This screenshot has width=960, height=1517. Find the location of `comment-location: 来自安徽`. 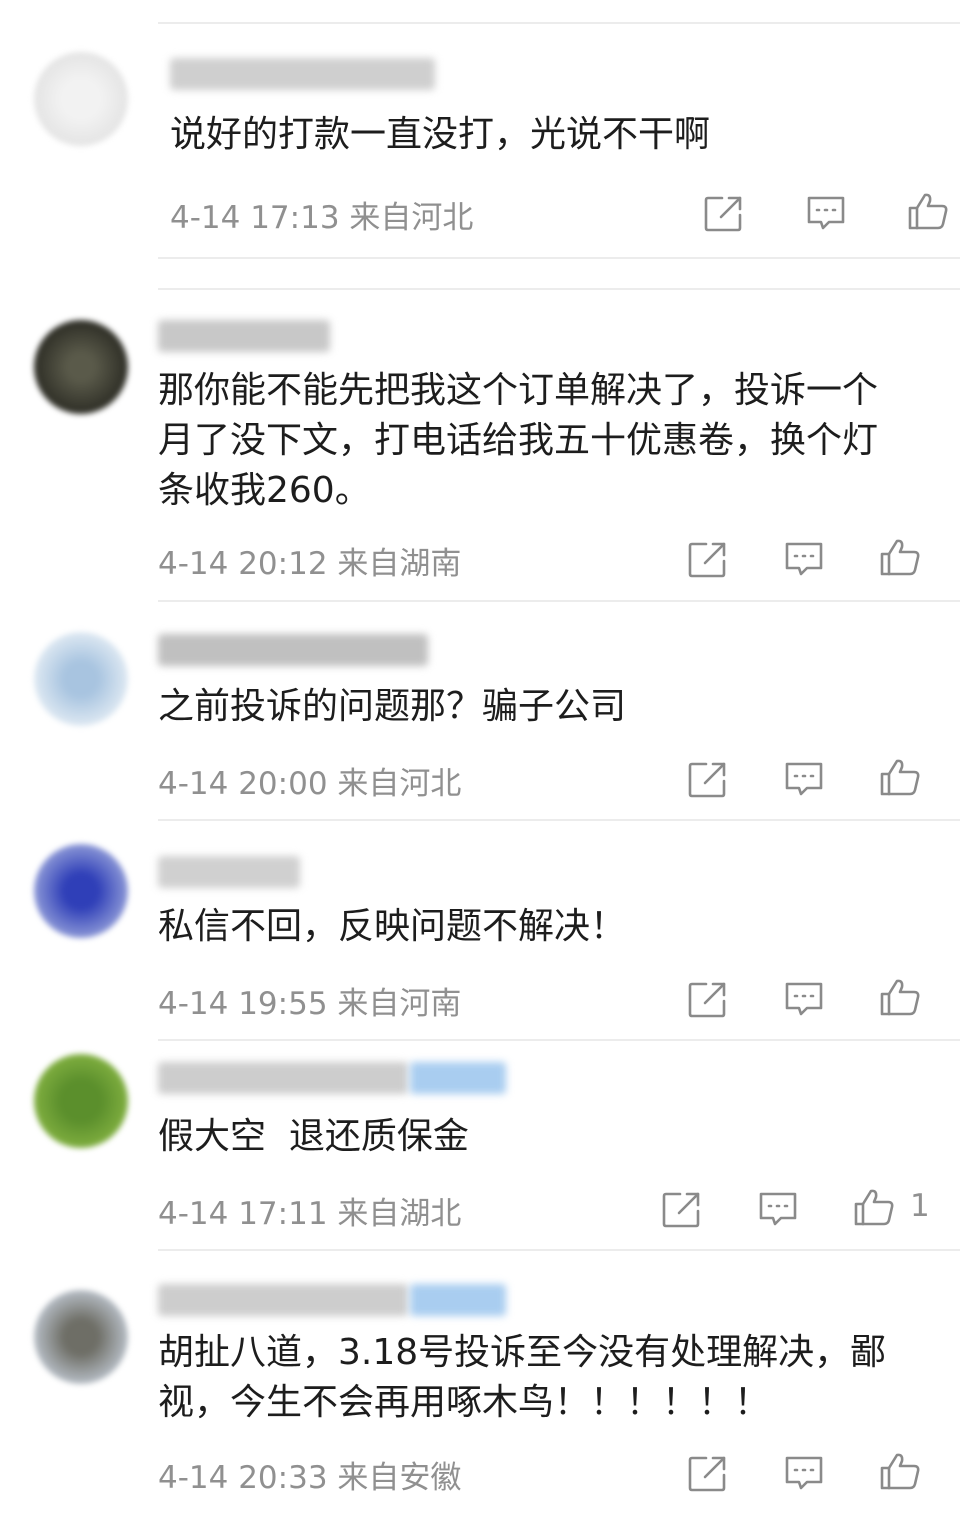

comment-location: 来自安徽 is located at coordinates (399, 1478).